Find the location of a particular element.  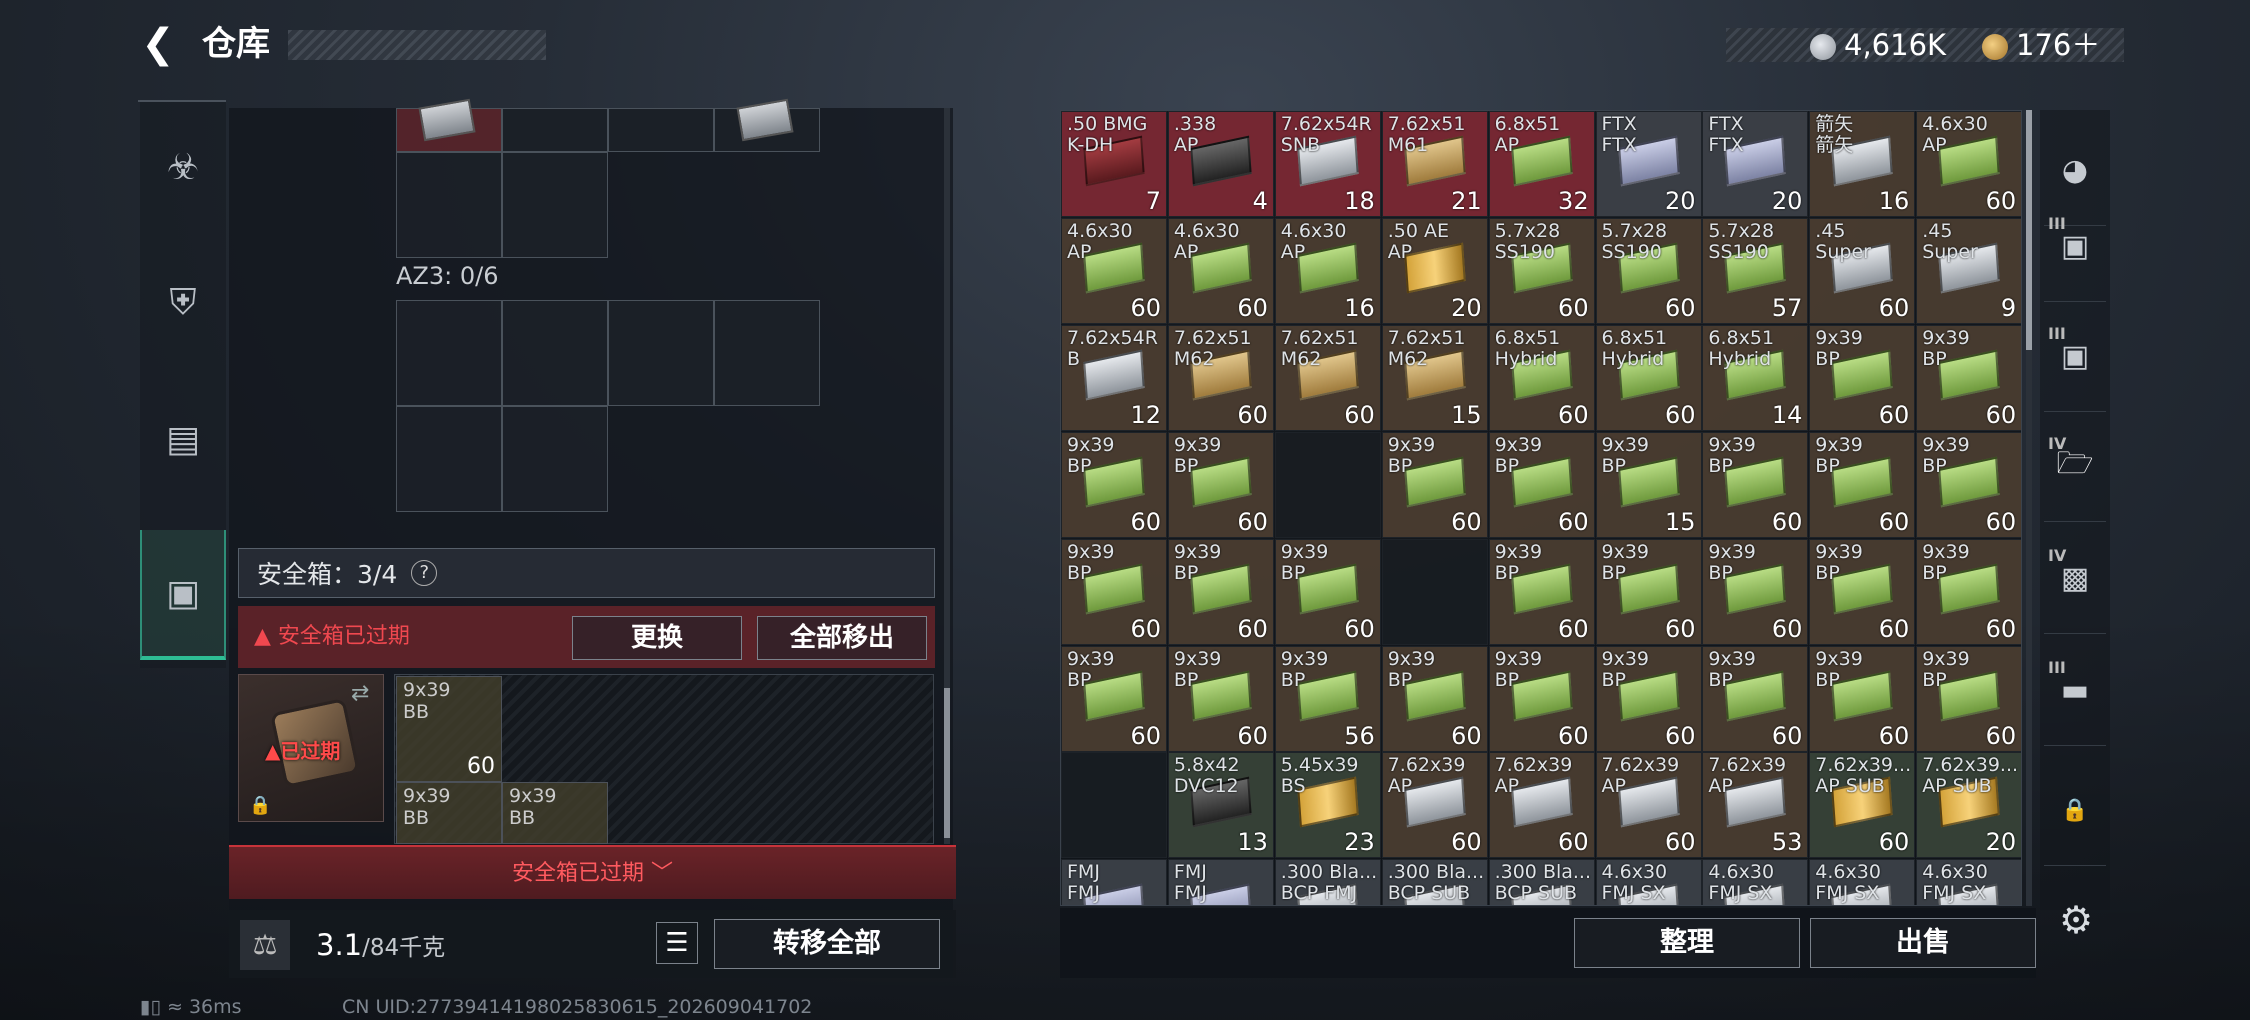

move-all-out-button: 全部移出 is located at coordinates (842, 638).